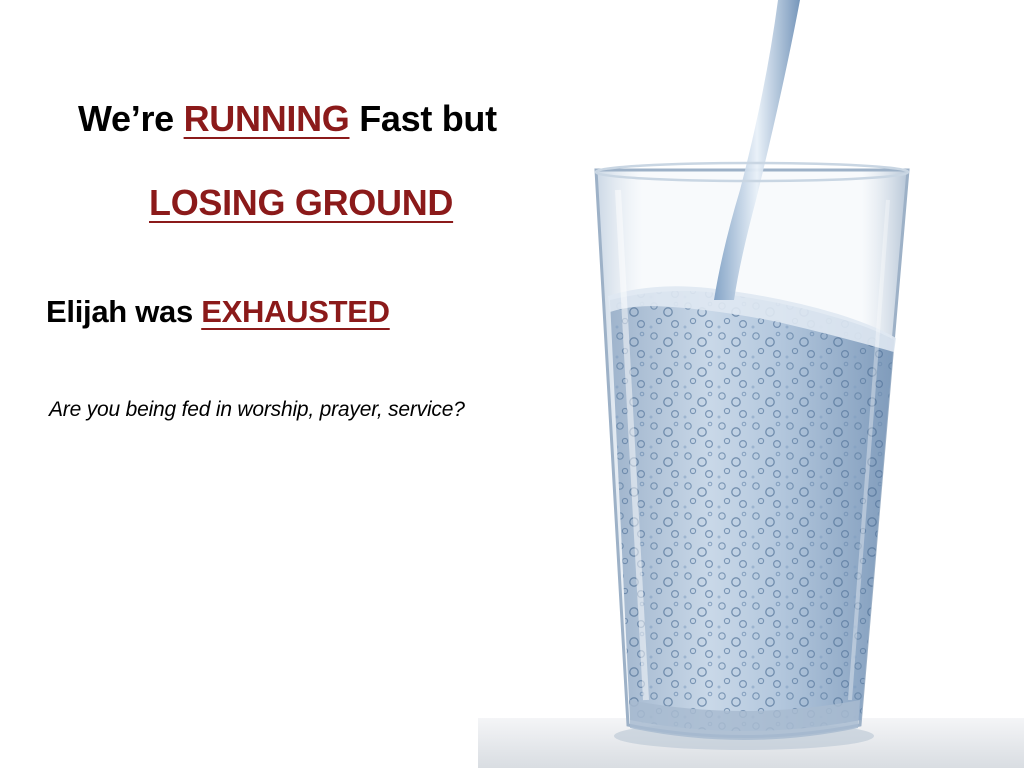  Describe the element at coordinates (266, 118) in the screenshot. I see `headline-emphasis: RUNNING` at that location.